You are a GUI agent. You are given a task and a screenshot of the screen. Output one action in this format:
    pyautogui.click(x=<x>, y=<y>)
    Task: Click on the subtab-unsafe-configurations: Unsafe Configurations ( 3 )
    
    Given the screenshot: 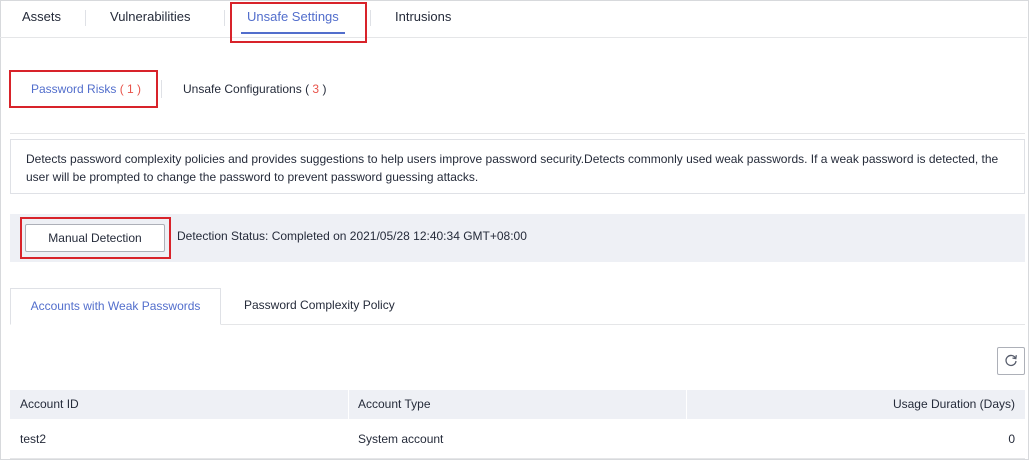 What is the action you would take?
    pyautogui.click(x=254, y=89)
    